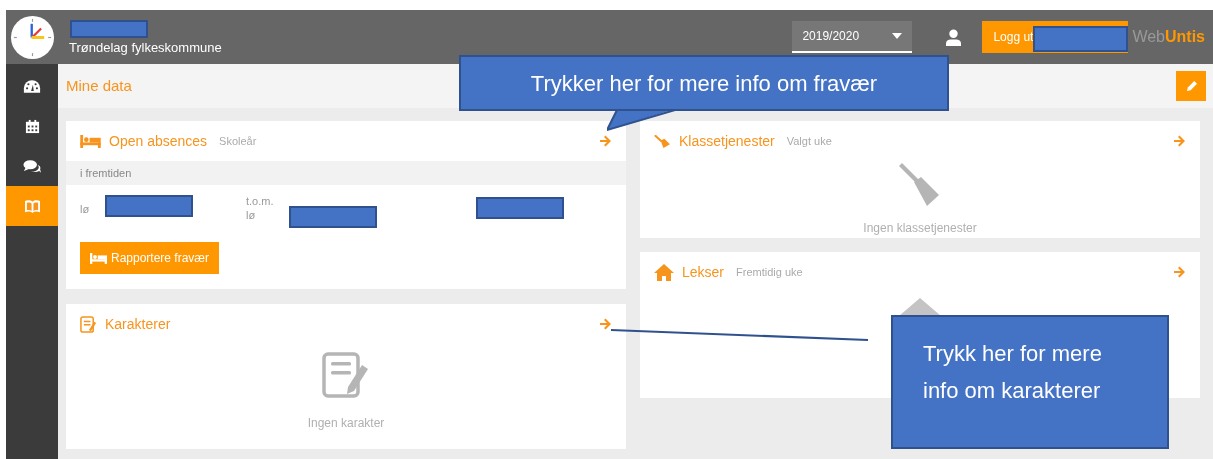 Image resolution: width=1213 pixels, height=459 pixels. Describe the element at coordinates (150, 258) in the screenshot. I see `report-absence-button: Rapportere fravær` at that location.